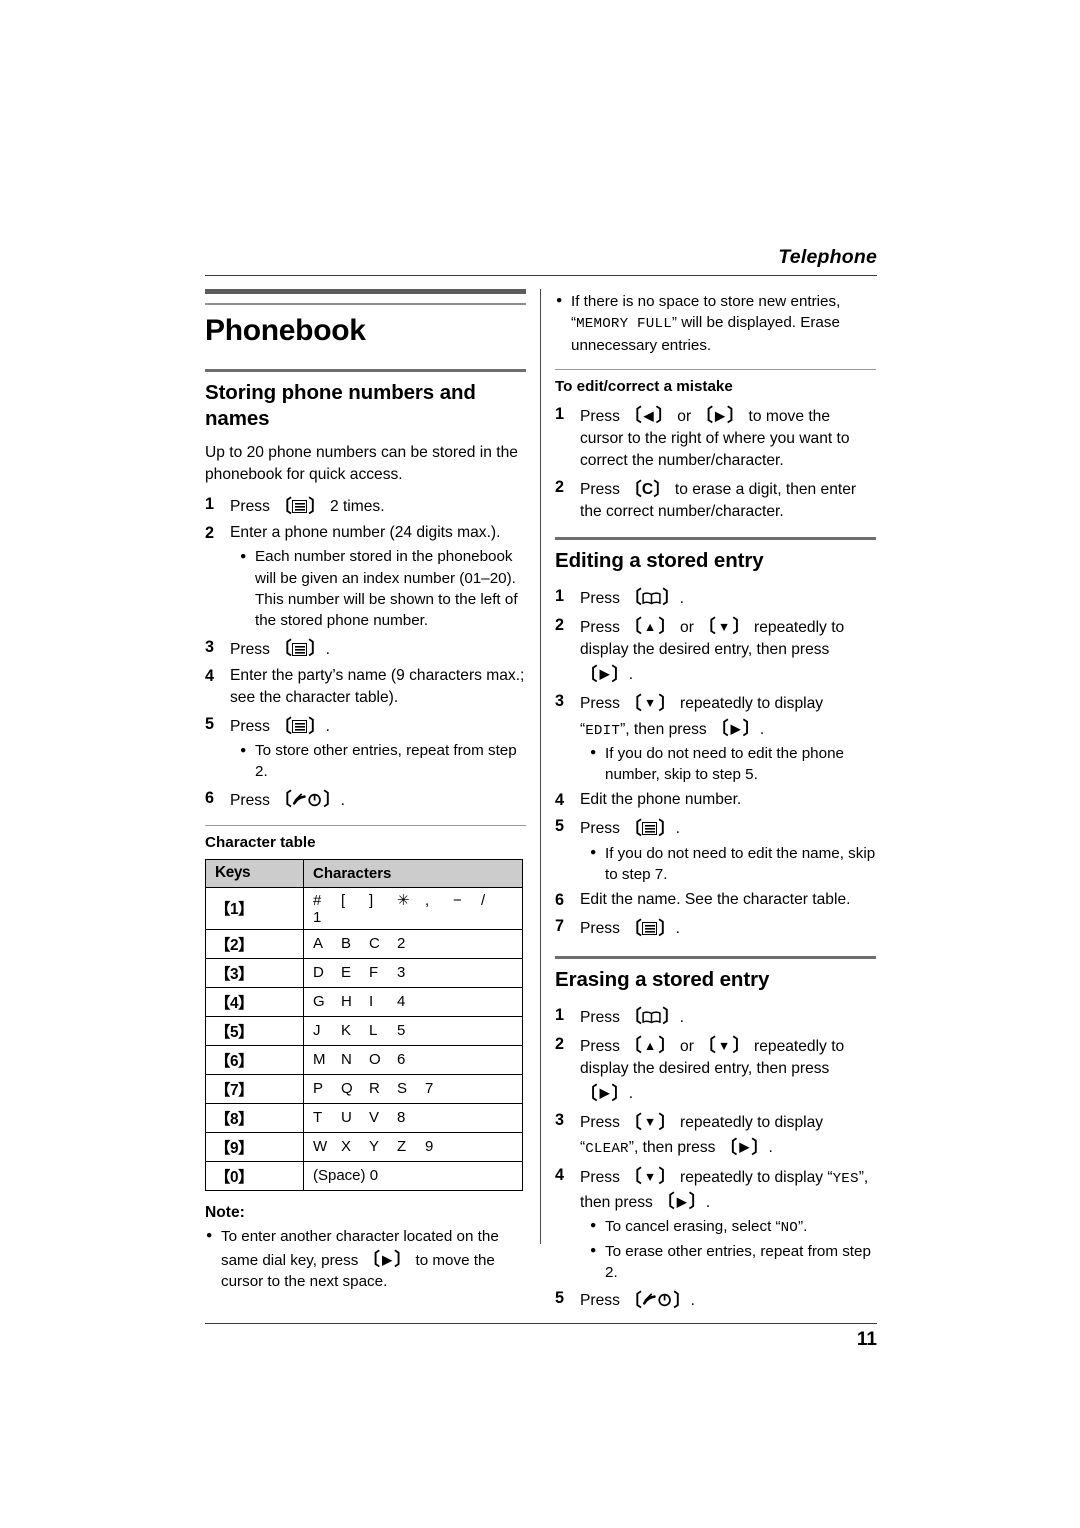  I want to click on subsection-title-edit-mistake: To edit/correct a mistake, so click(644, 386).